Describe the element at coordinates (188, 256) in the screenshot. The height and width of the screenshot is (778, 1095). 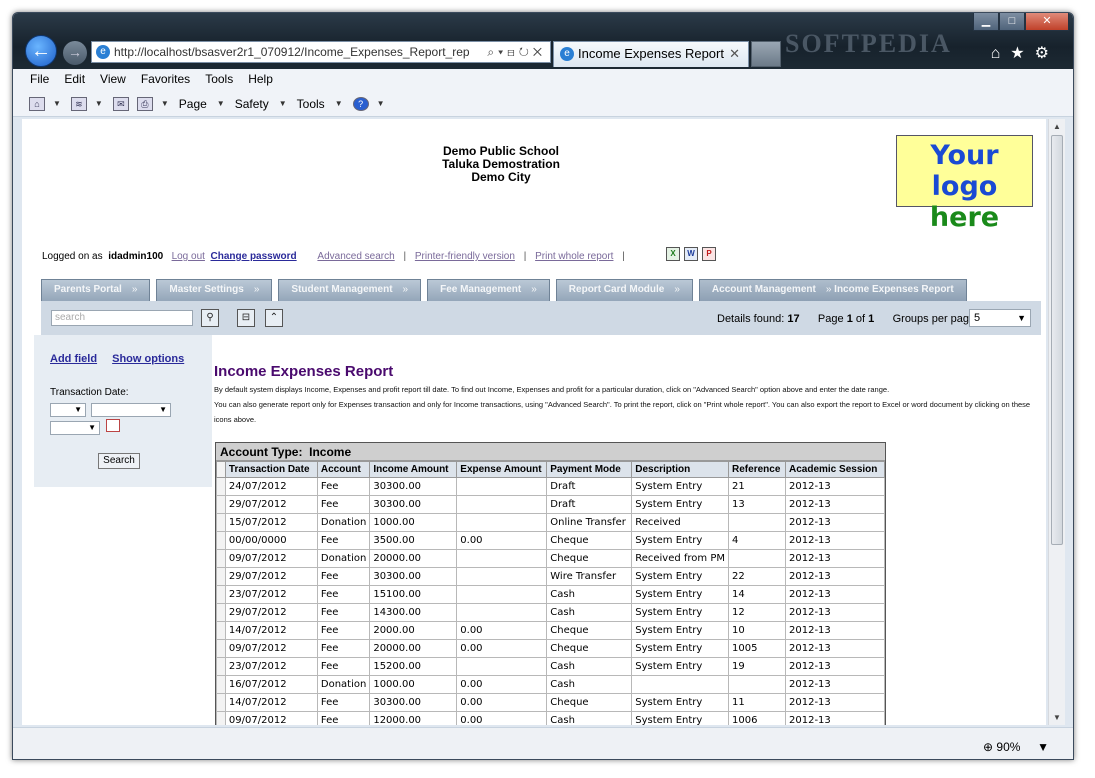
I see `logout-link: Log out` at that location.